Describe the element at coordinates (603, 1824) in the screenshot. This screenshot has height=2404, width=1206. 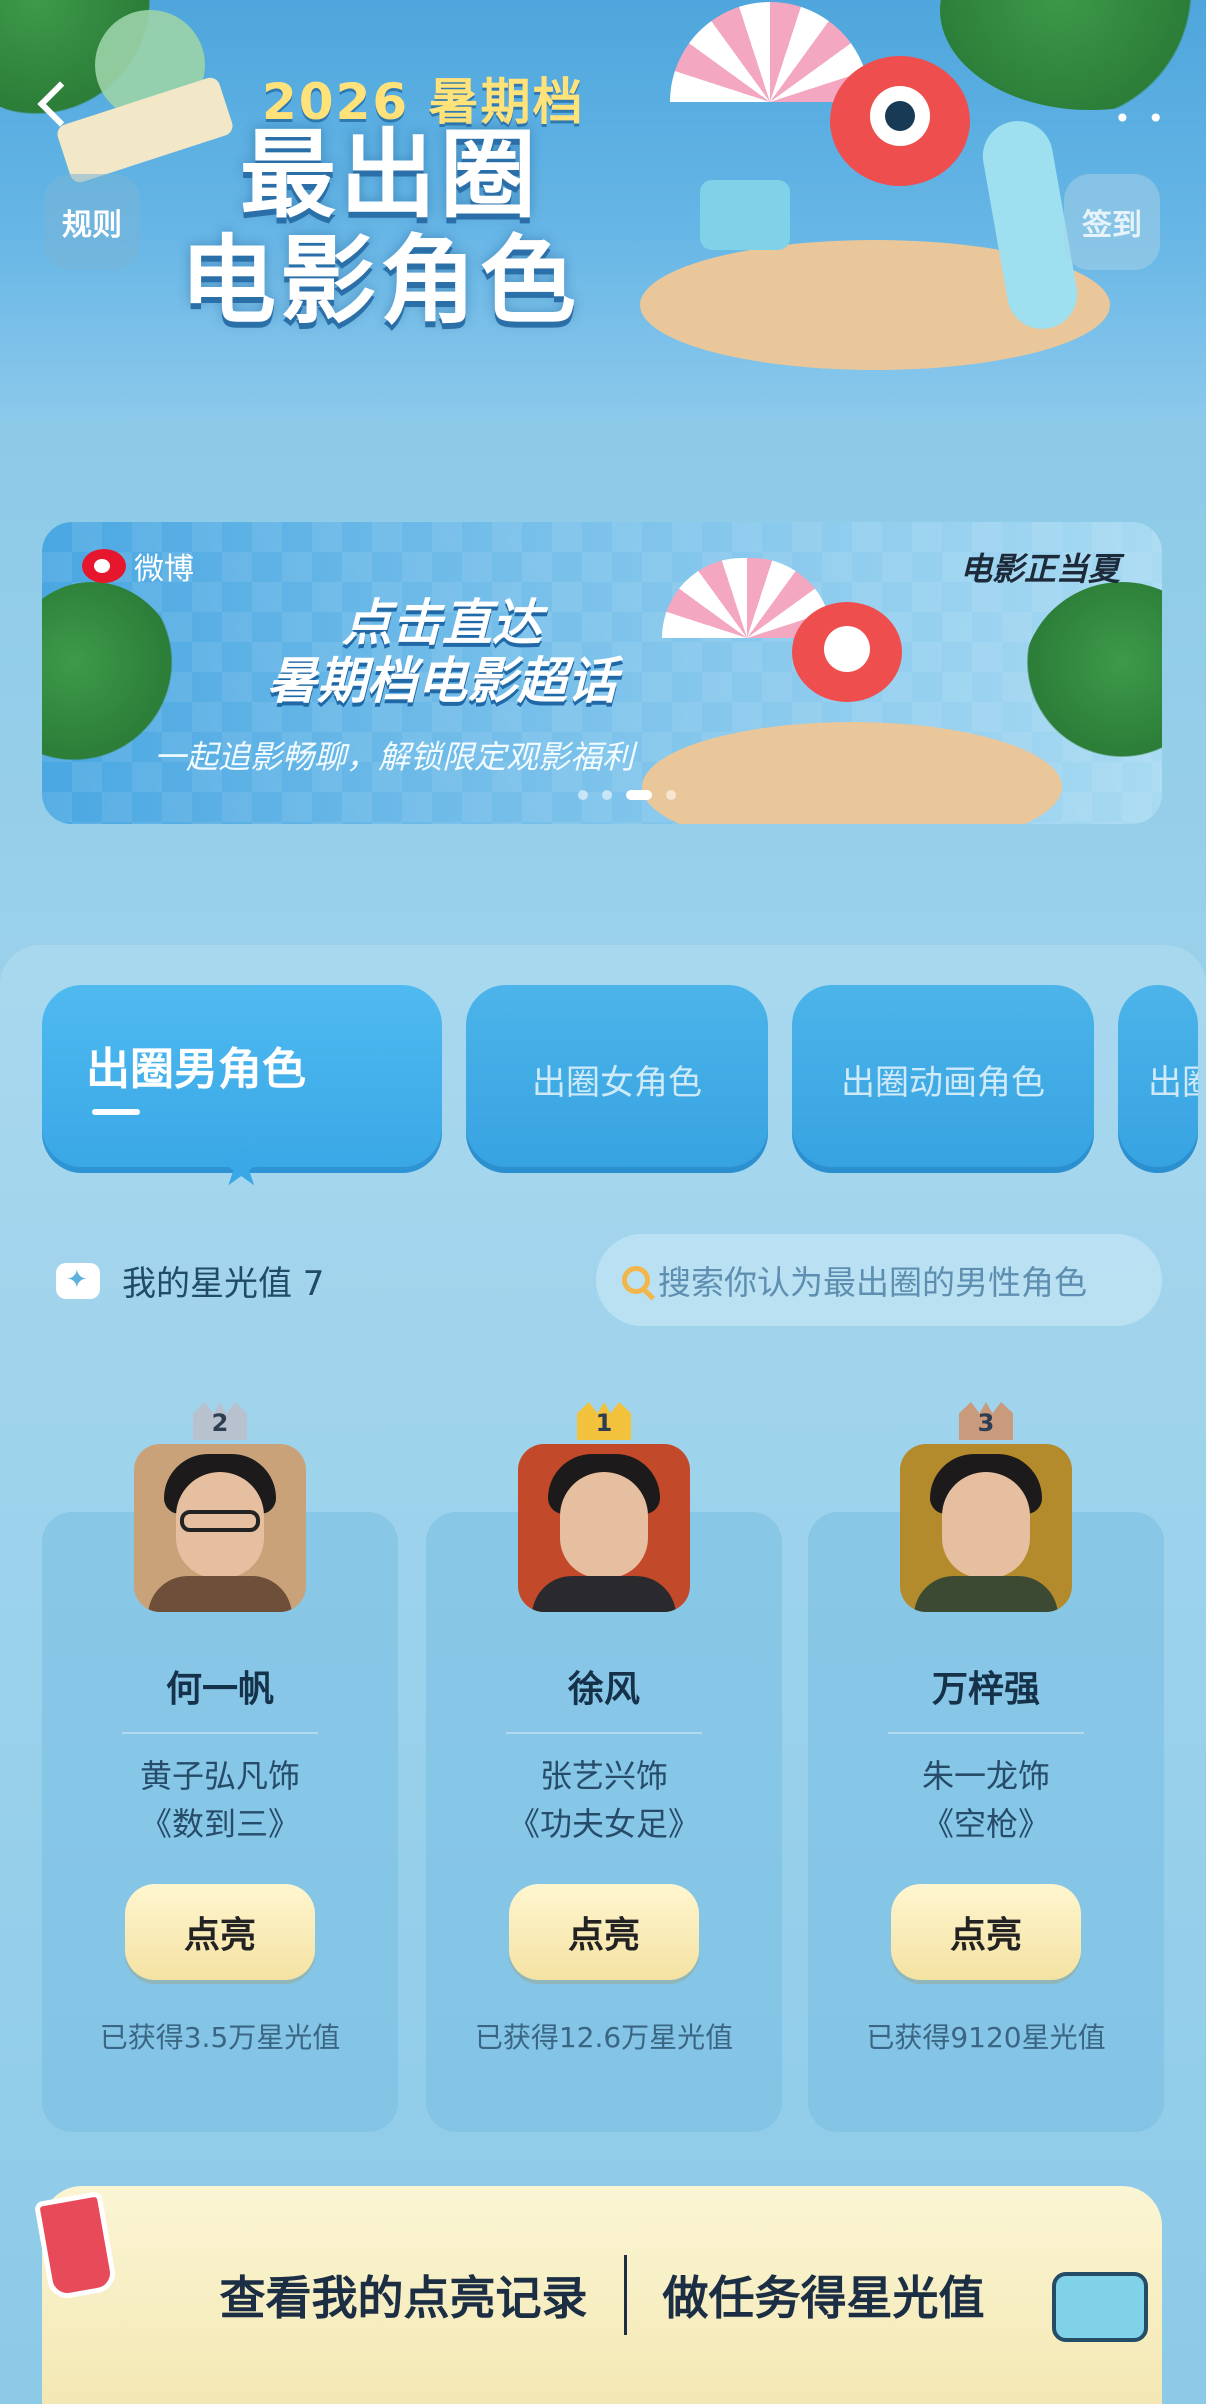
I see `movie-title: 《功夫女足》` at that location.